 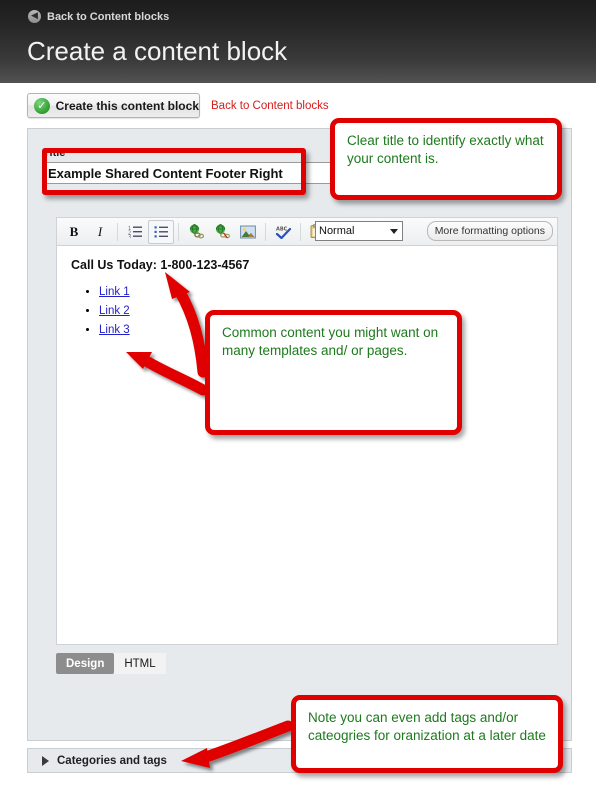 I want to click on content-link-3: Link 3, so click(x=114, y=330).